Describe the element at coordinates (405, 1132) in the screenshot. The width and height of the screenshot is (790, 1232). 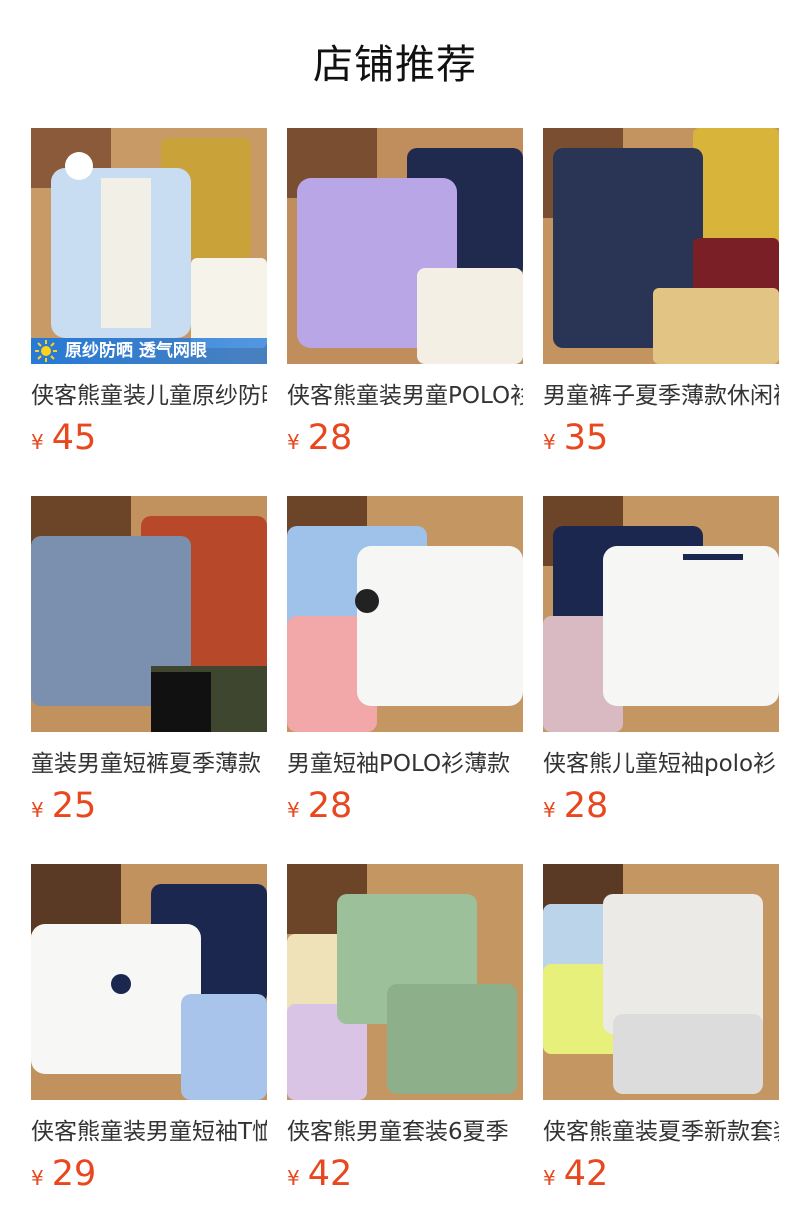
I see `product-name: 侠客熊男童套装6夏季` at that location.